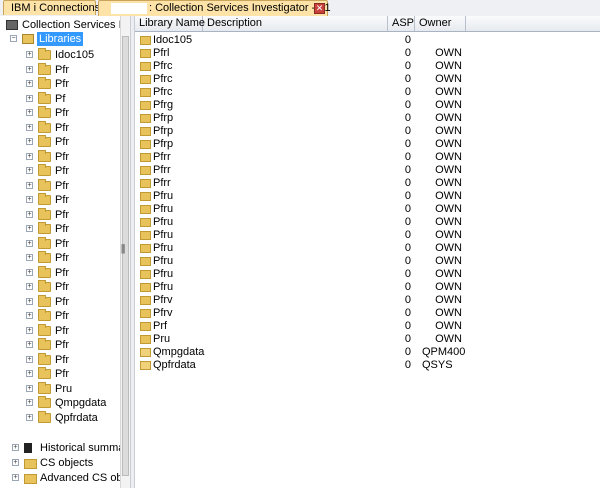  What do you see at coordinates (60, 417) in the screenshot?
I see `tree-item-library: + Qpfrdata` at bounding box center [60, 417].